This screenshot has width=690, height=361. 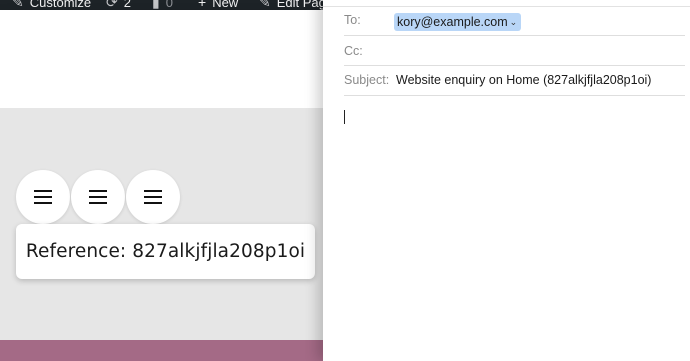 I want to click on new-content-link: + New, so click(x=218, y=5).